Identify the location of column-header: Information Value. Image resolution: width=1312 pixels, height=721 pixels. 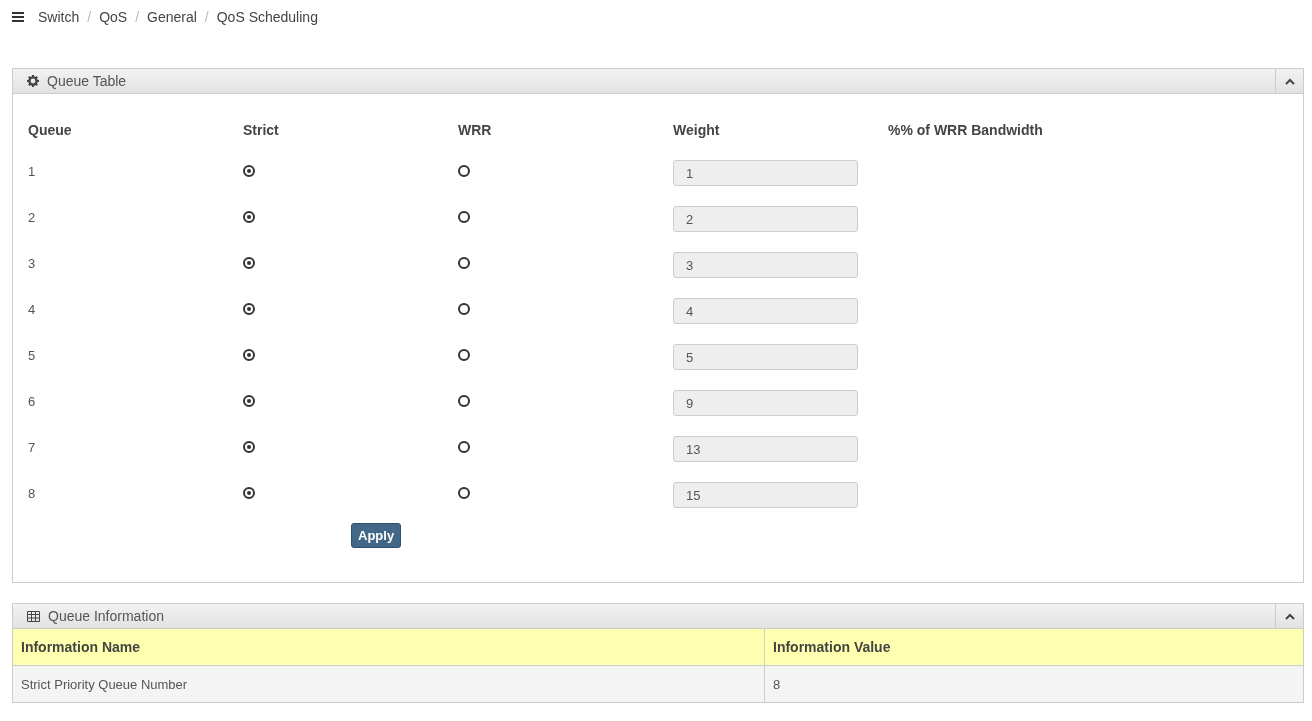
(1033, 647).